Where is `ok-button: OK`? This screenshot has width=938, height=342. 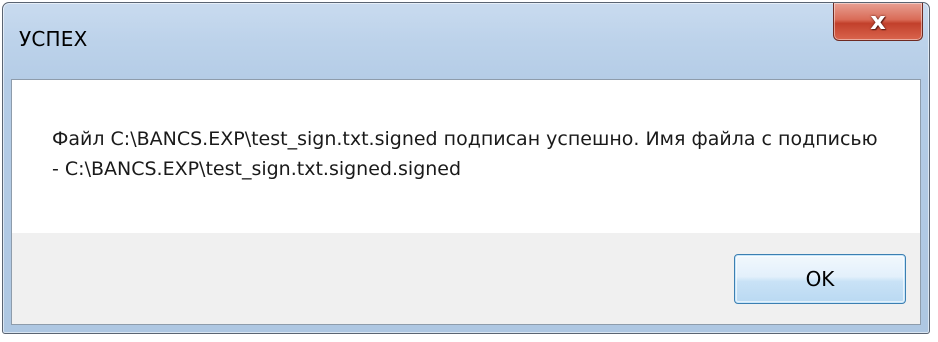 ok-button: OK is located at coordinates (820, 279).